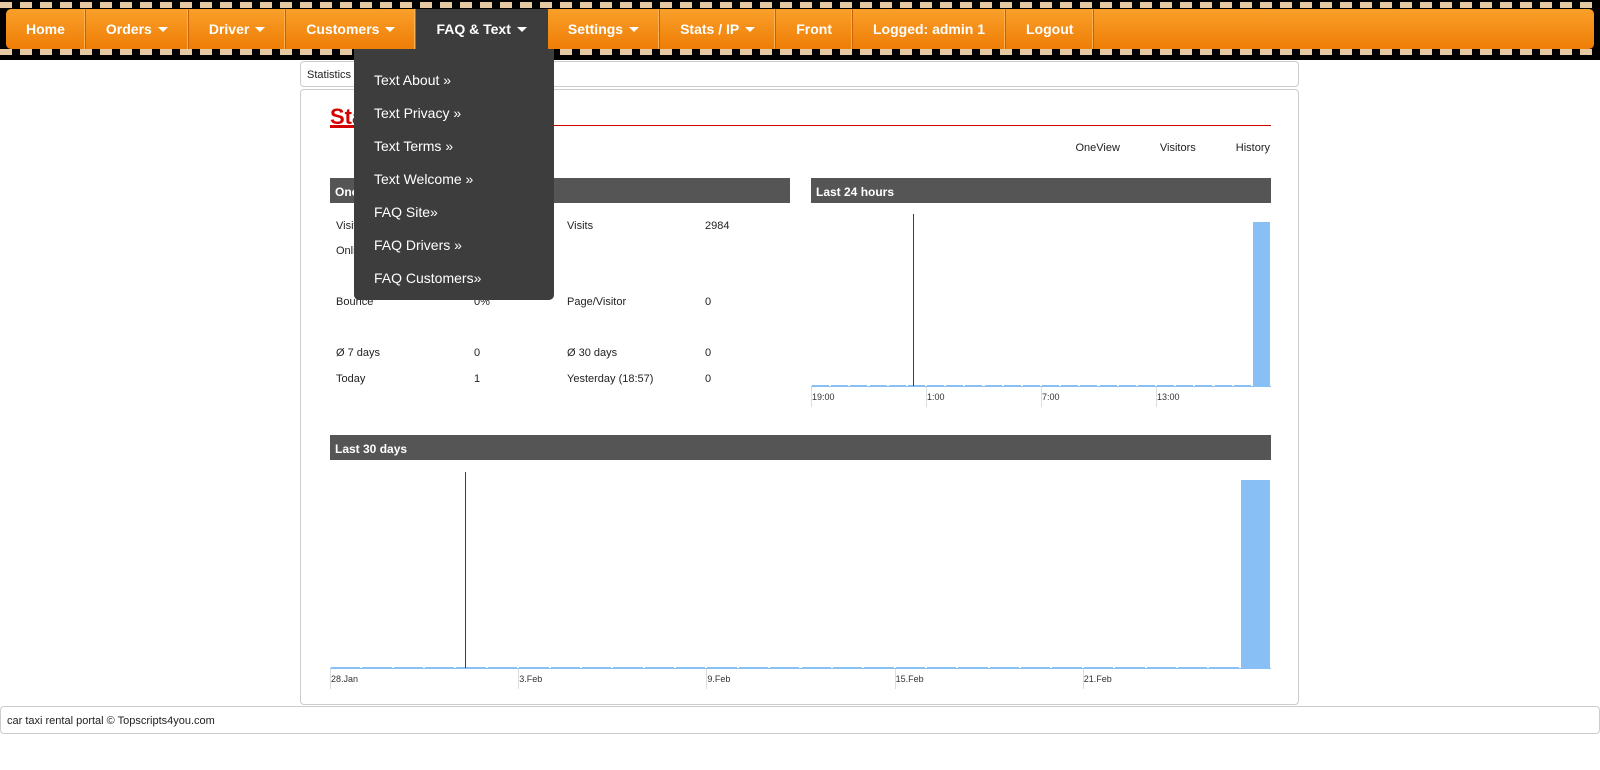 The image size is (1600, 770). What do you see at coordinates (454, 211) in the screenshot?
I see `dropdown-item-faq-site: FAQ Site»` at bounding box center [454, 211].